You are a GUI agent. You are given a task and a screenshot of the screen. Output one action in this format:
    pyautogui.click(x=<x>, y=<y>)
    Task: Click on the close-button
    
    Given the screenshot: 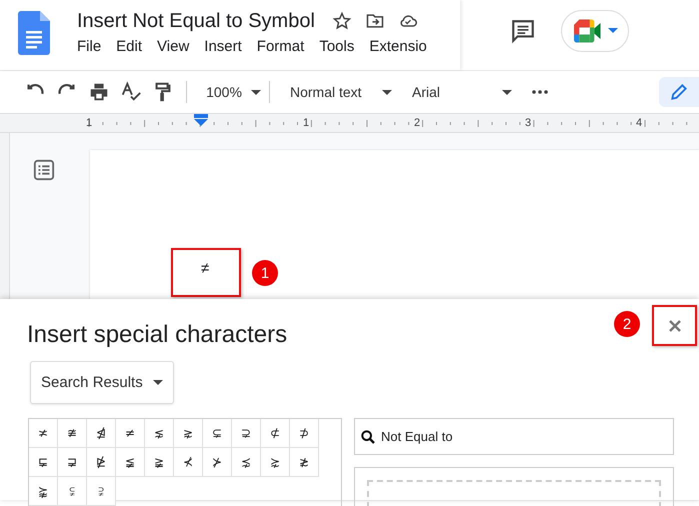 What is the action you would take?
    pyautogui.click(x=674, y=325)
    